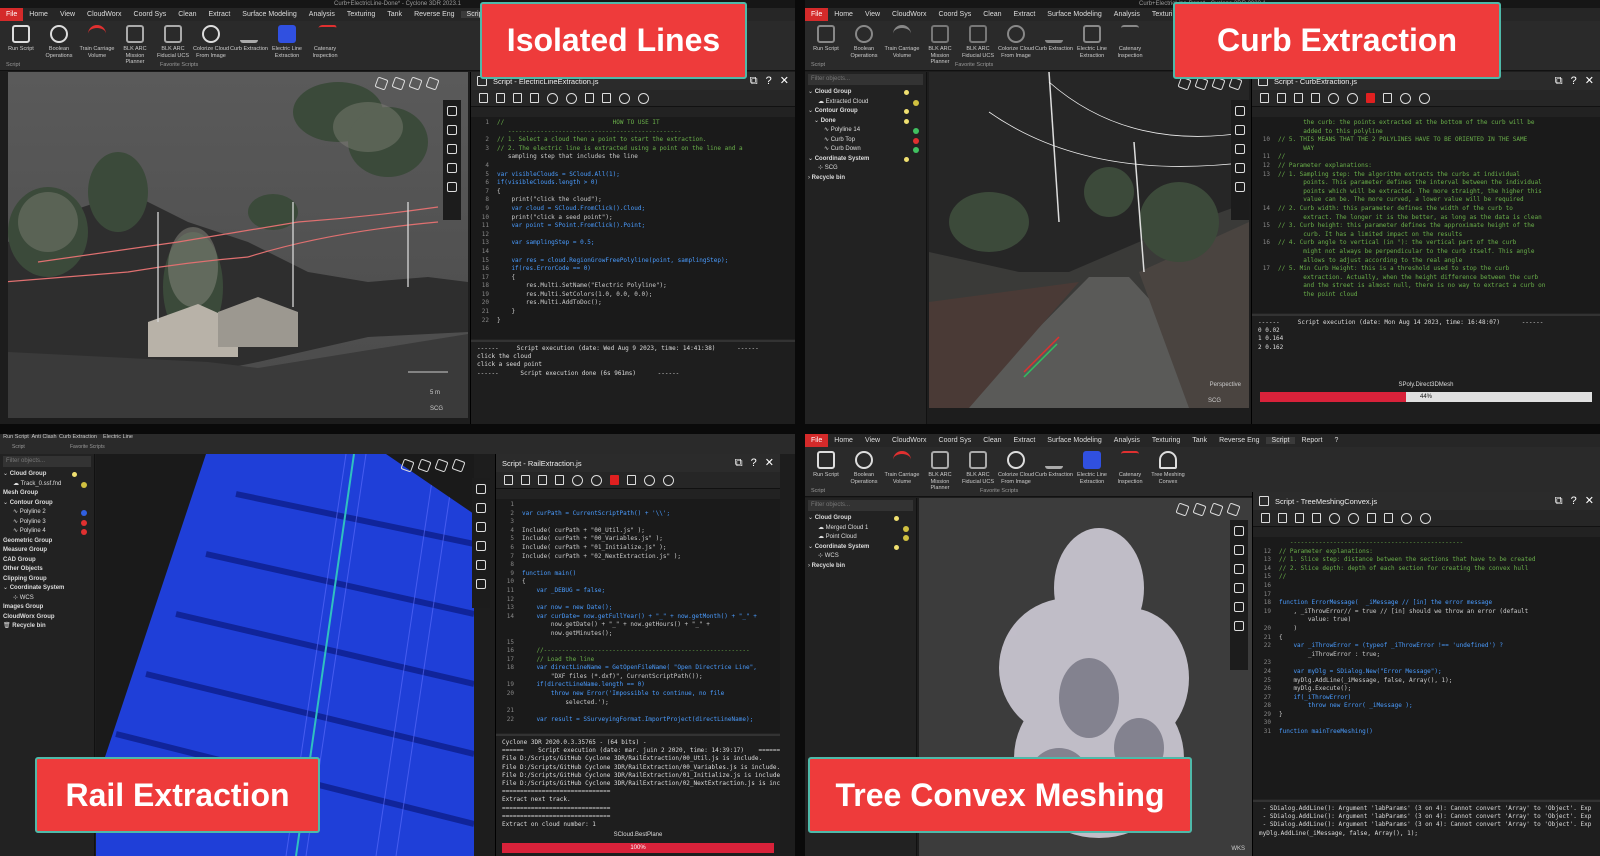  What do you see at coordinates (865, 122) in the screenshot?
I see `tree-item: ⌄ Done` at bounding box center [865, 122].